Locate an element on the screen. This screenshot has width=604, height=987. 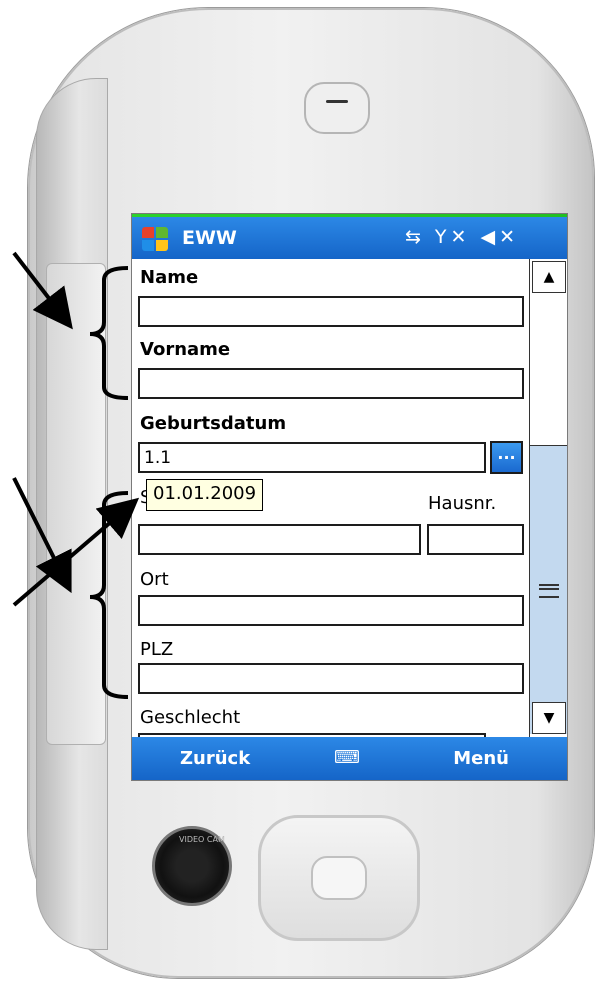
strasse-input is located at coordinates (279, 539).